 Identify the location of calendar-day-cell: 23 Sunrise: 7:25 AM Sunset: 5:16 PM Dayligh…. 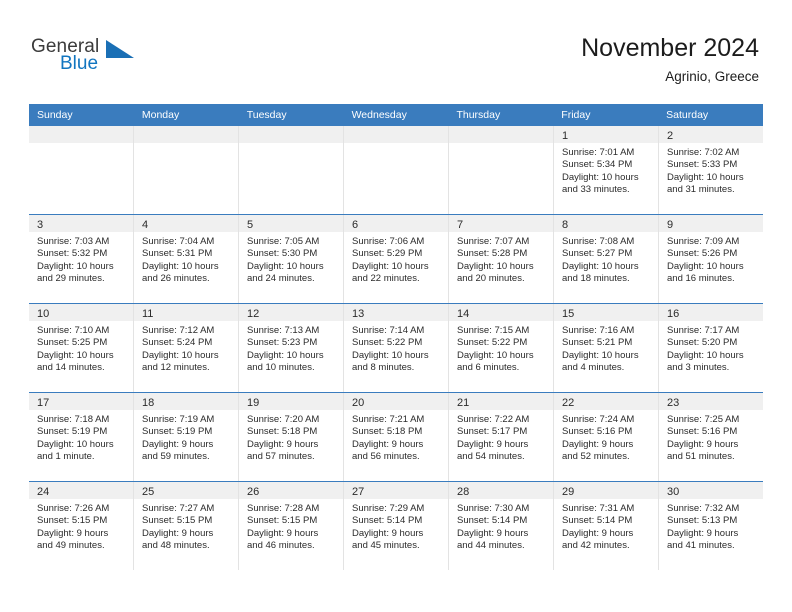
(711, 437).